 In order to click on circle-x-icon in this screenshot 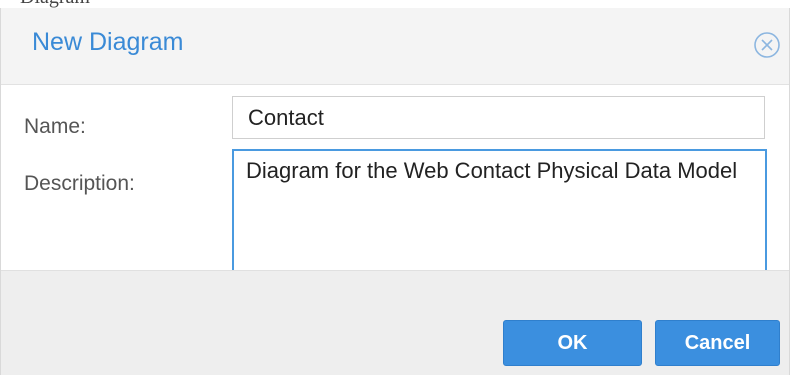, I will do `click(767, 45)`.